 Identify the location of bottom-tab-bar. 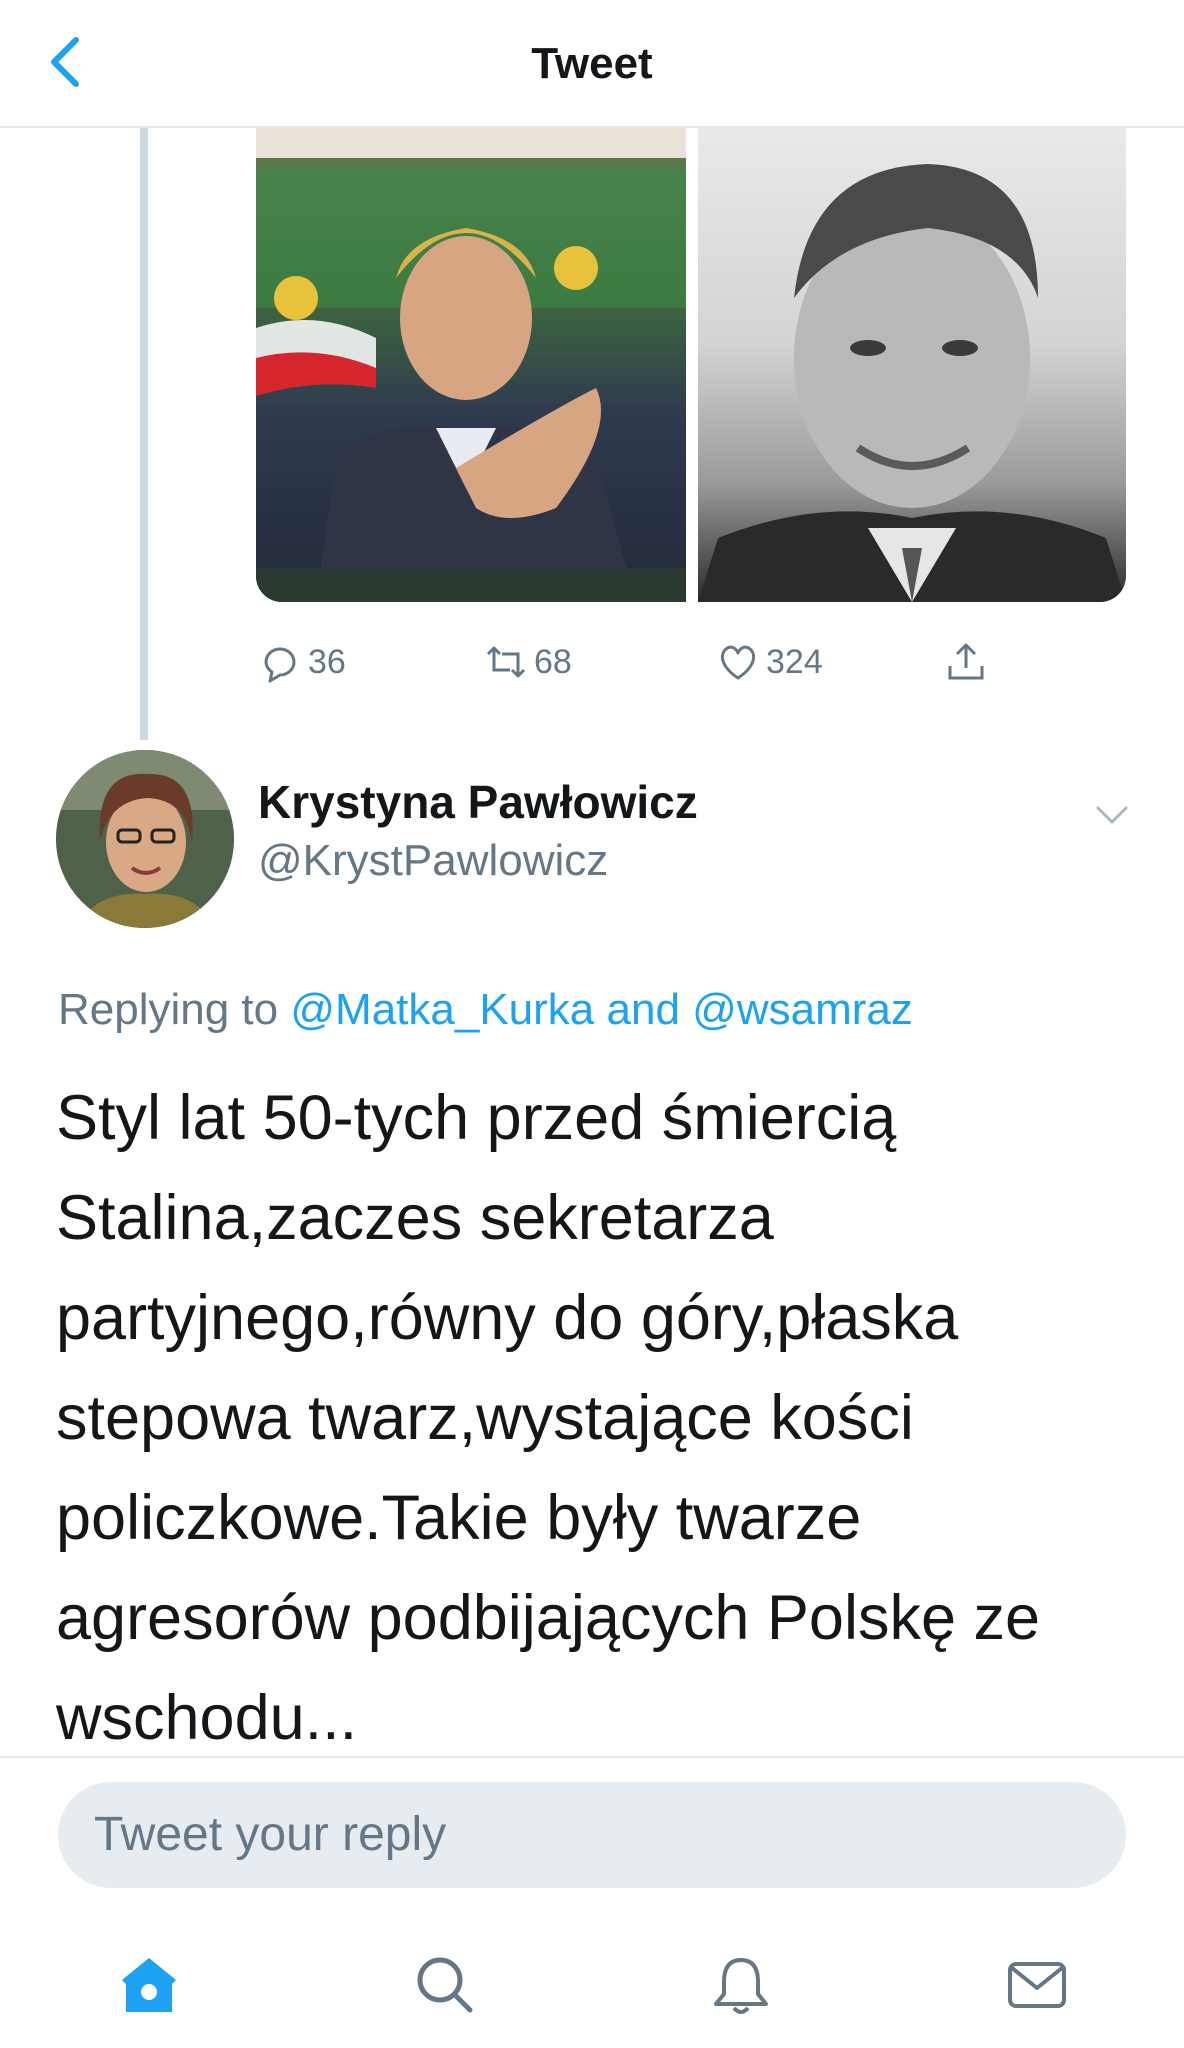
(592, 1989).